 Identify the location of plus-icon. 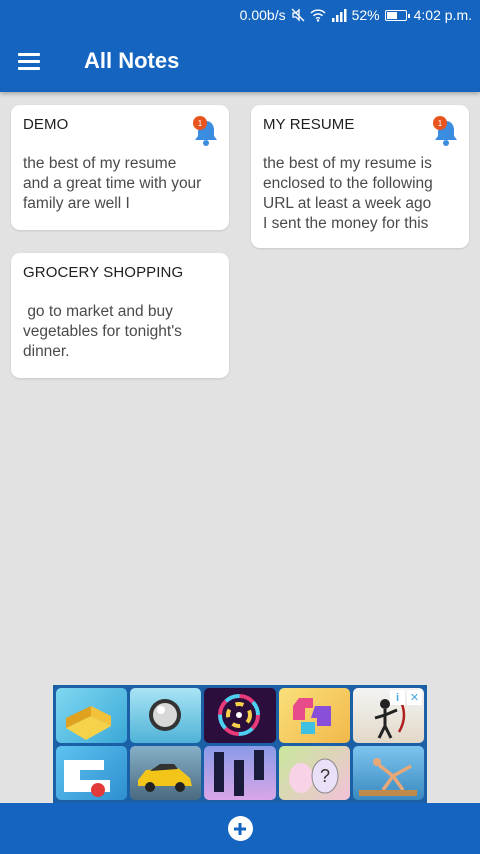
(240, 828).